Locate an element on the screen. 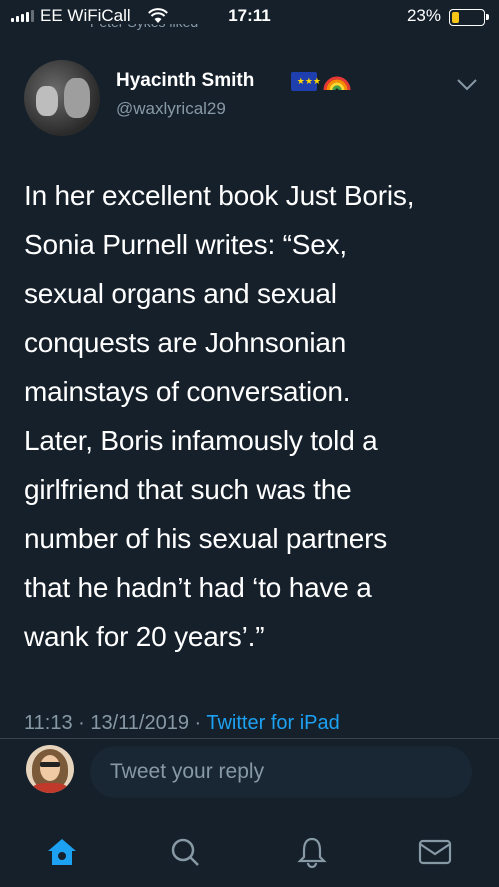 Image resolution: width=499 pixels, height=887 pixels. status-bar: EE WiFiCall 17:11 23% is located at coordinates (249, 17).